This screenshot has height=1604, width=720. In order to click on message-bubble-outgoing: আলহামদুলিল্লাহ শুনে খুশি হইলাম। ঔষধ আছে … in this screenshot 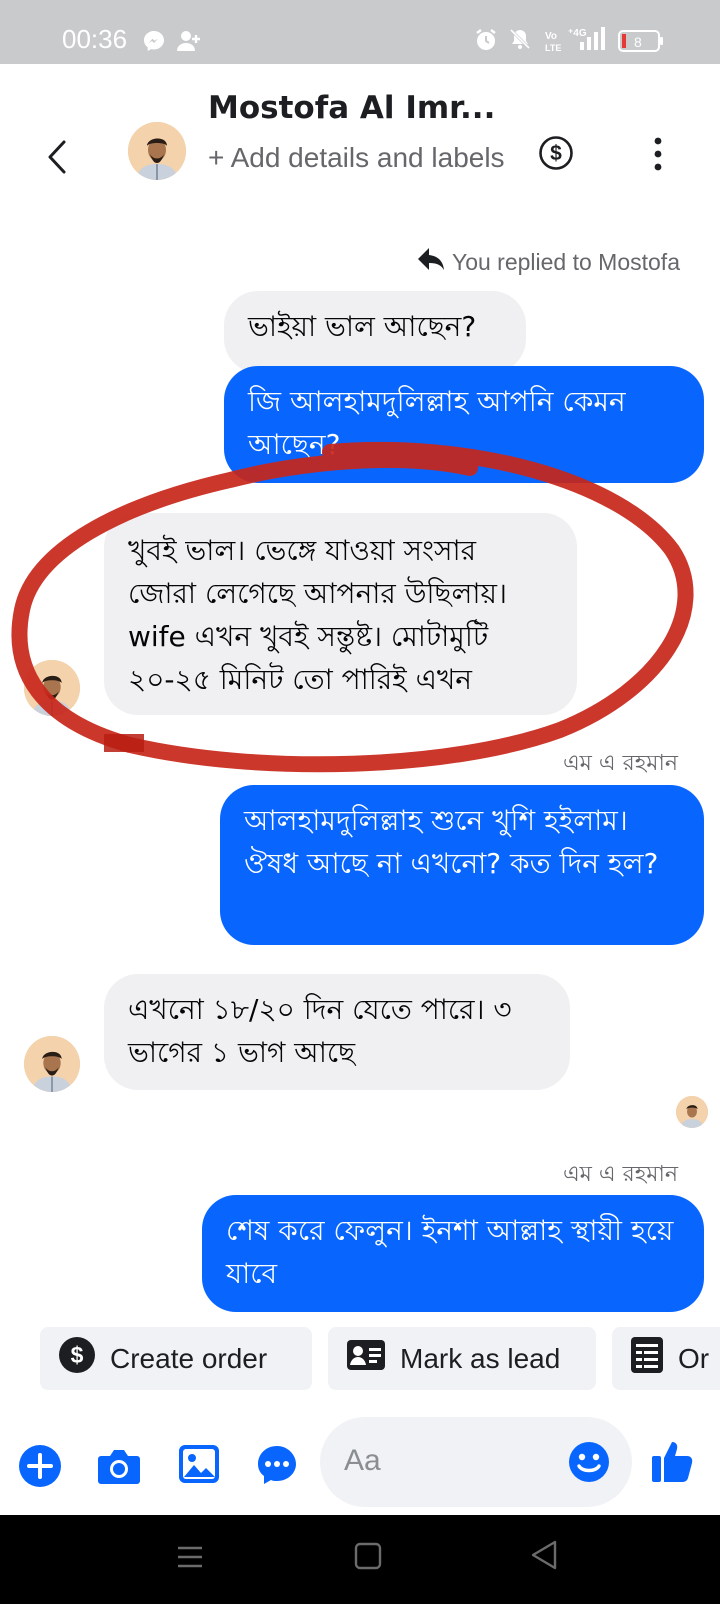, I will do `click(462, 865)`.